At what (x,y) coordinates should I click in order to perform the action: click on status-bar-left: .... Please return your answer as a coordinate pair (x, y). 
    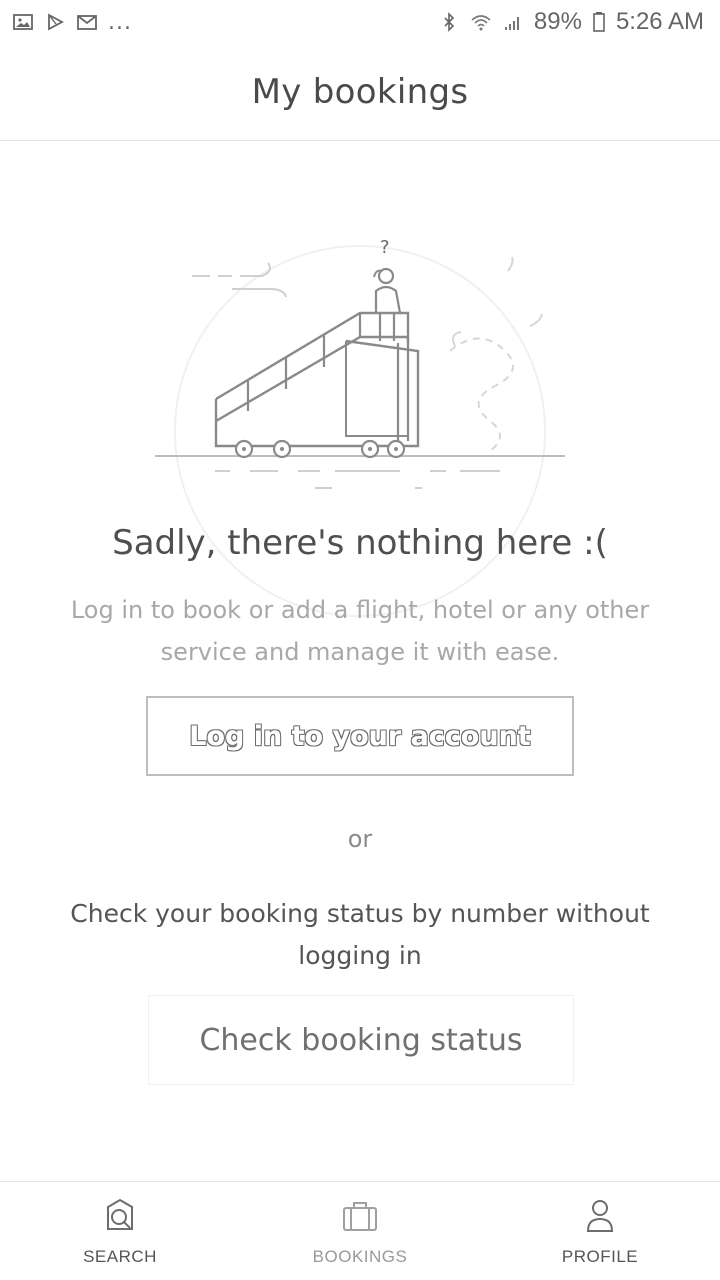
    Looking at the image, I should click on (72, 22).